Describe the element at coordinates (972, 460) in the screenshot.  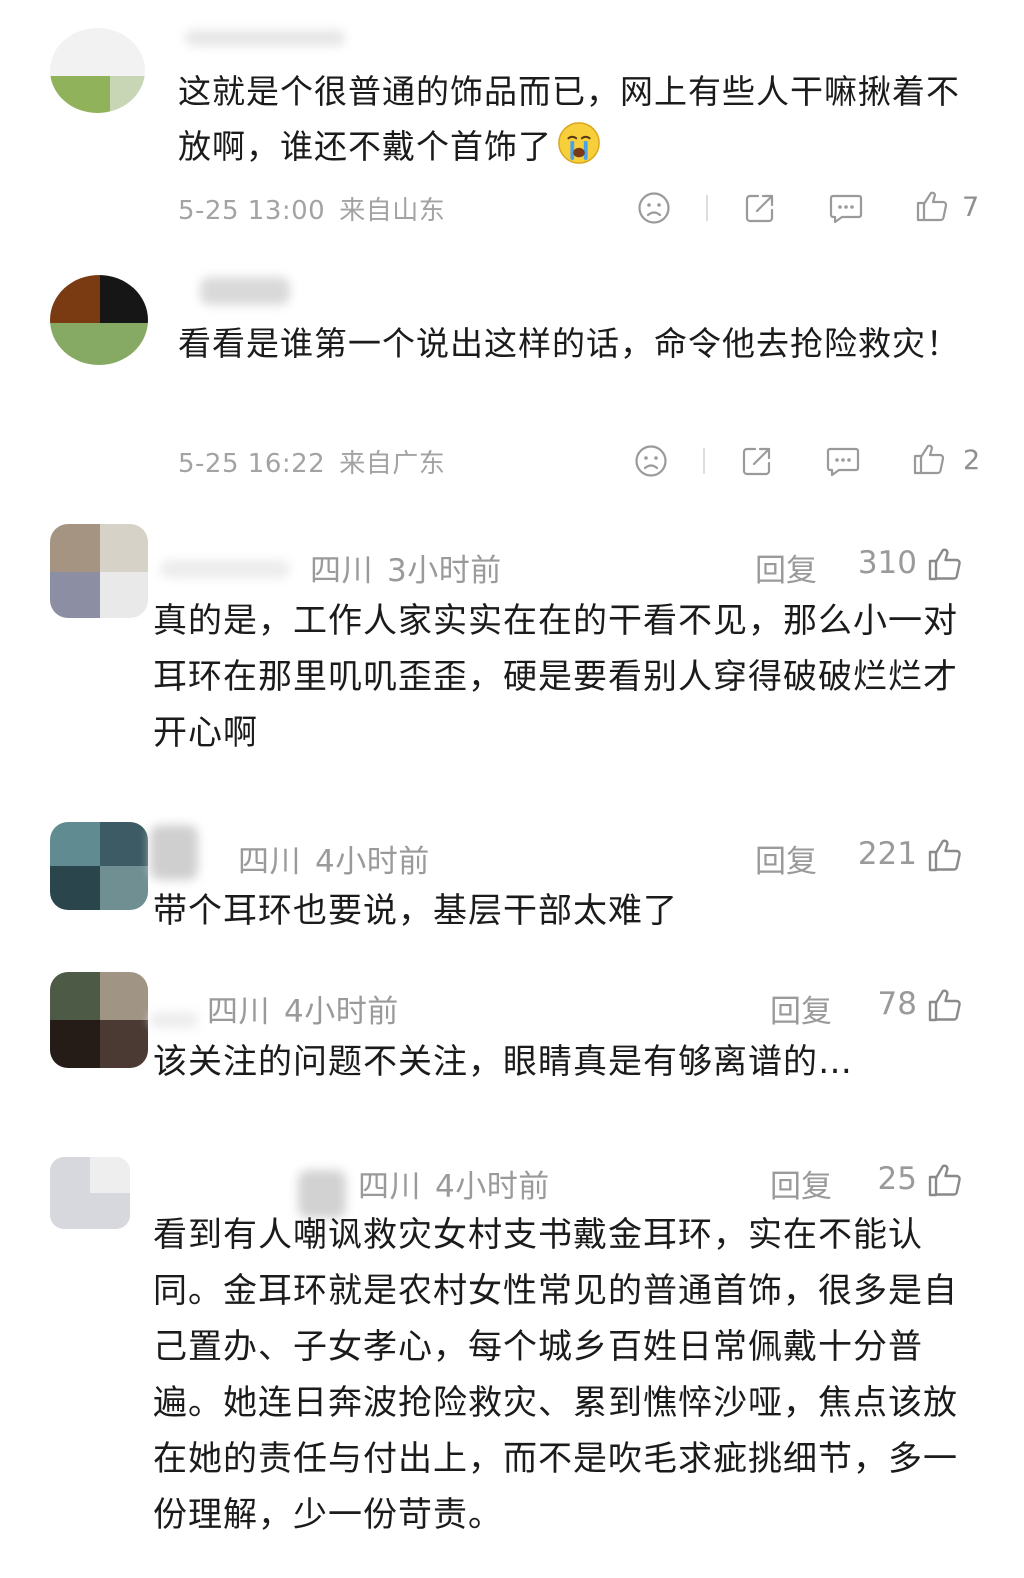
I see `like-count: 2` at that location.